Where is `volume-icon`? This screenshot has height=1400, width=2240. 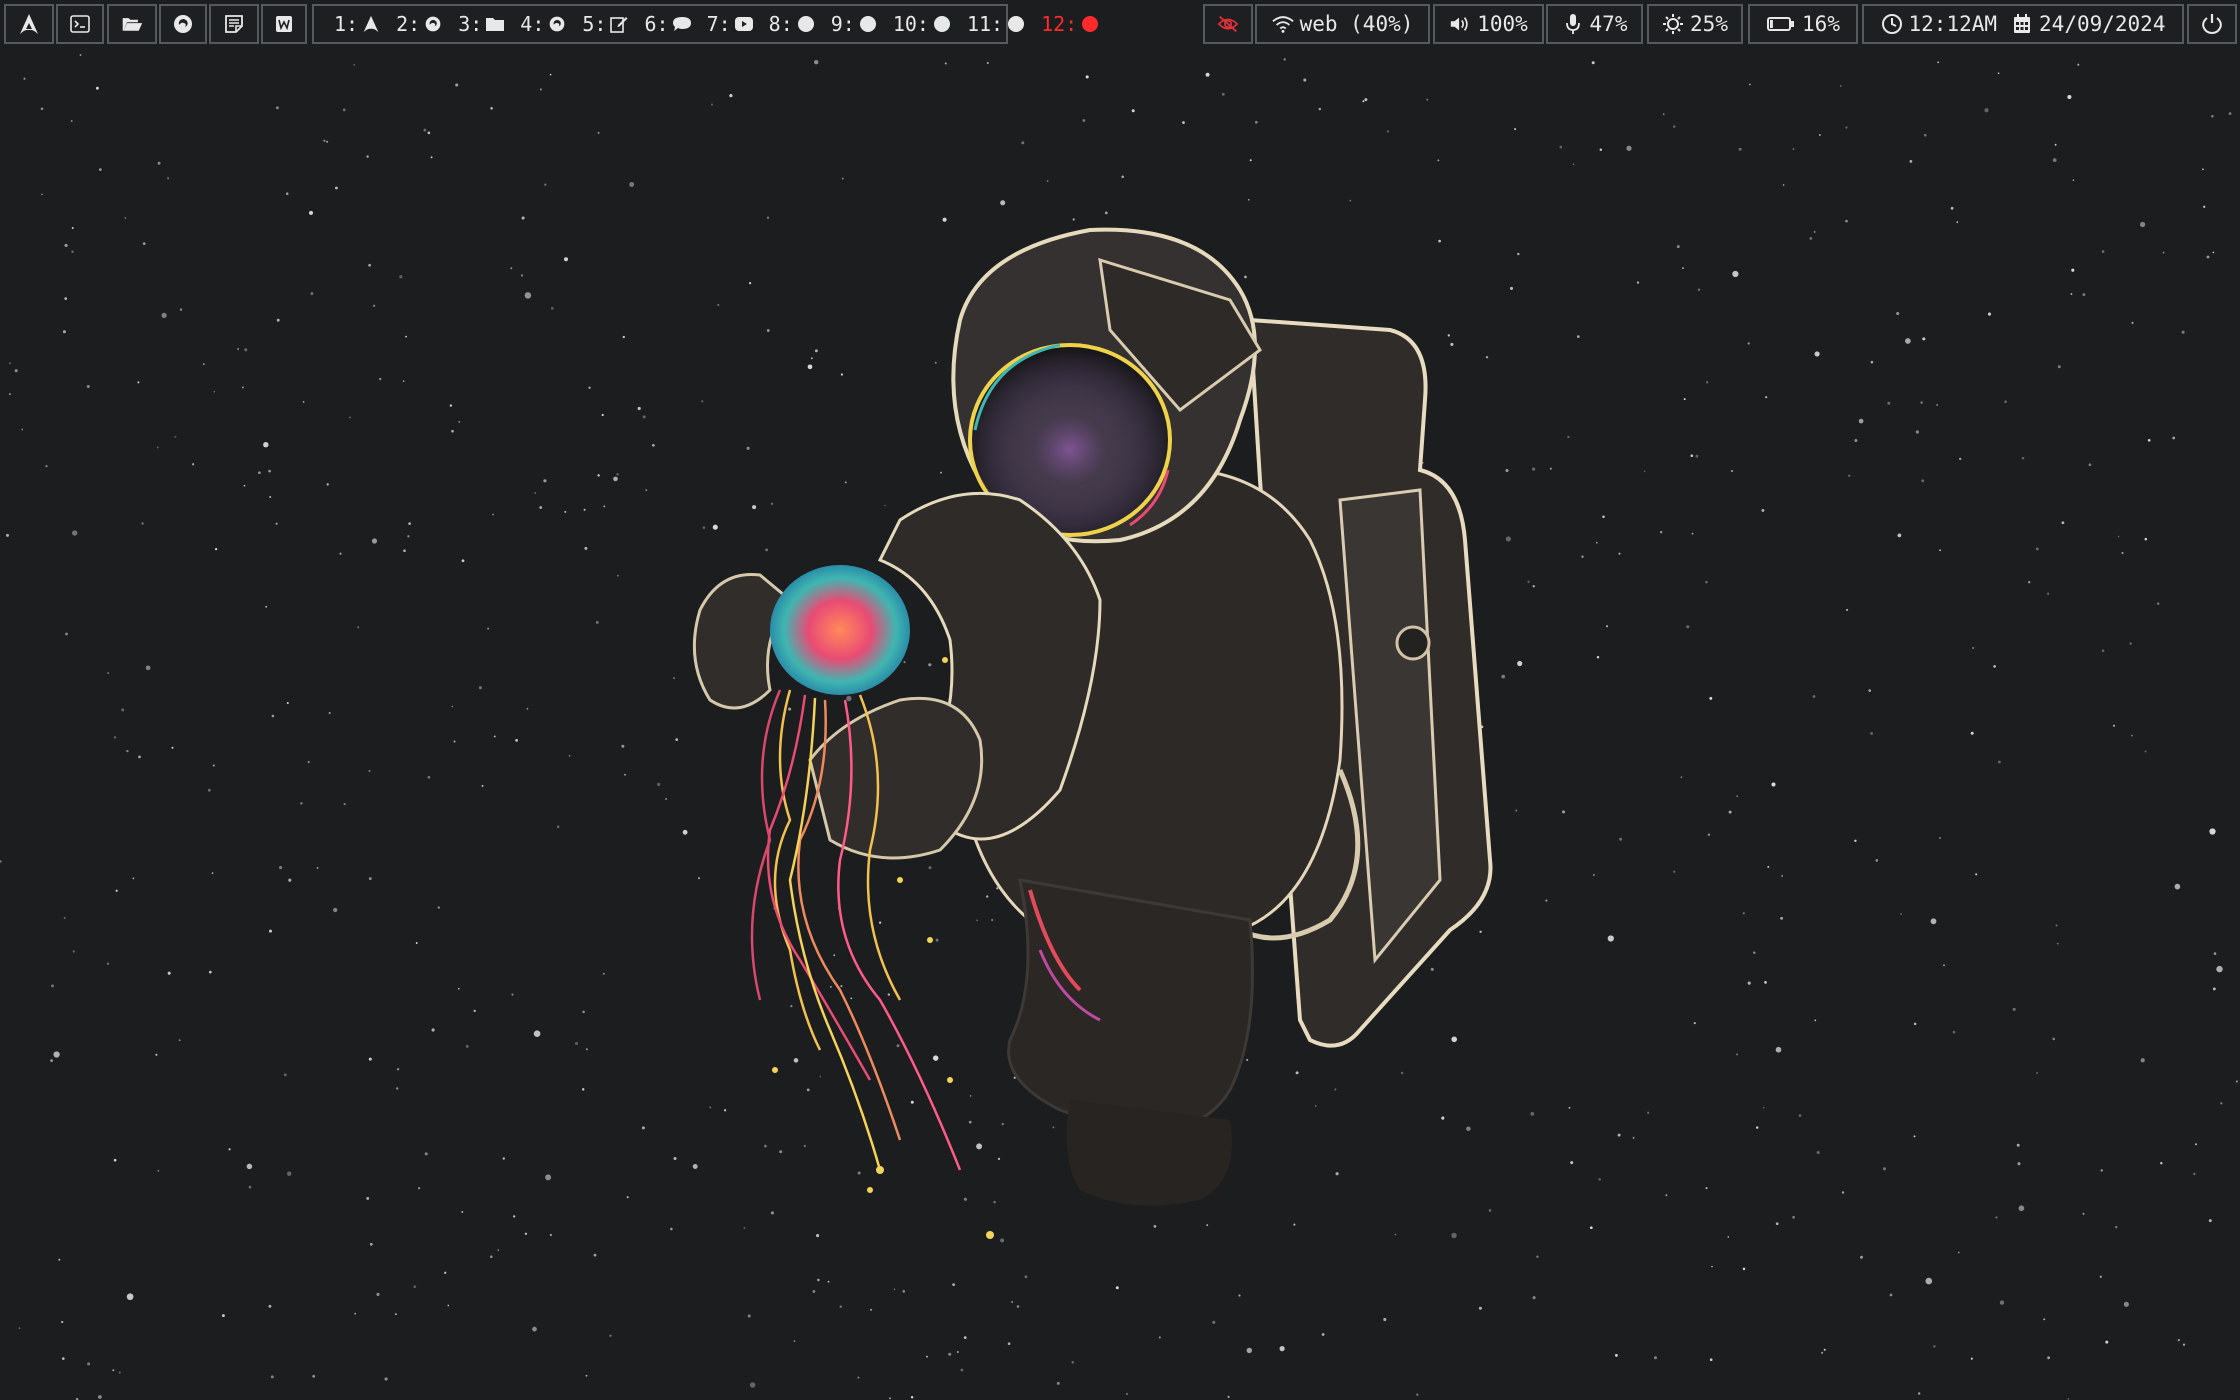 volume-icon is located at coordinates (1460, 24).